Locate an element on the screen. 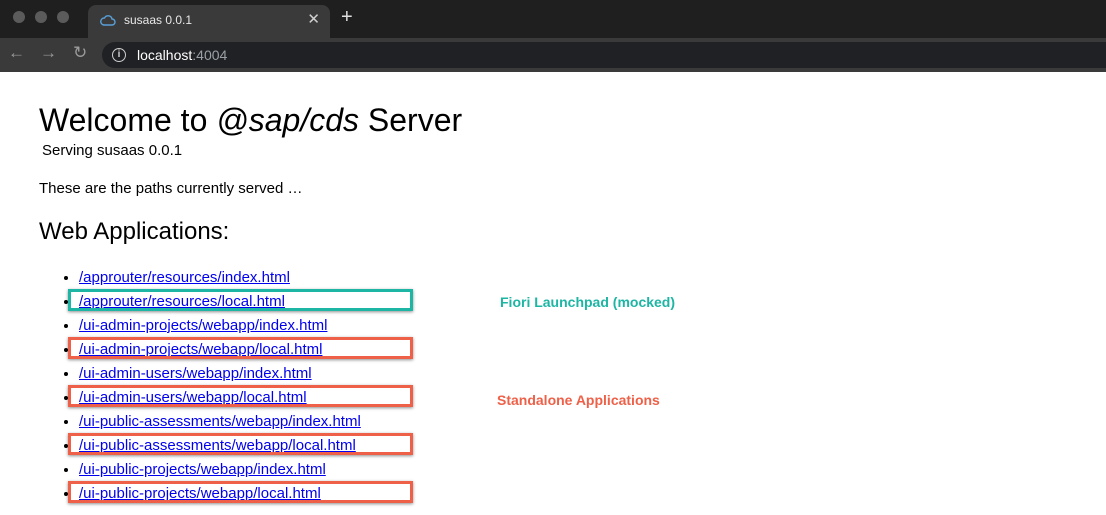  webapps-heading: Web Applications: is located at coordinates (134, 231).